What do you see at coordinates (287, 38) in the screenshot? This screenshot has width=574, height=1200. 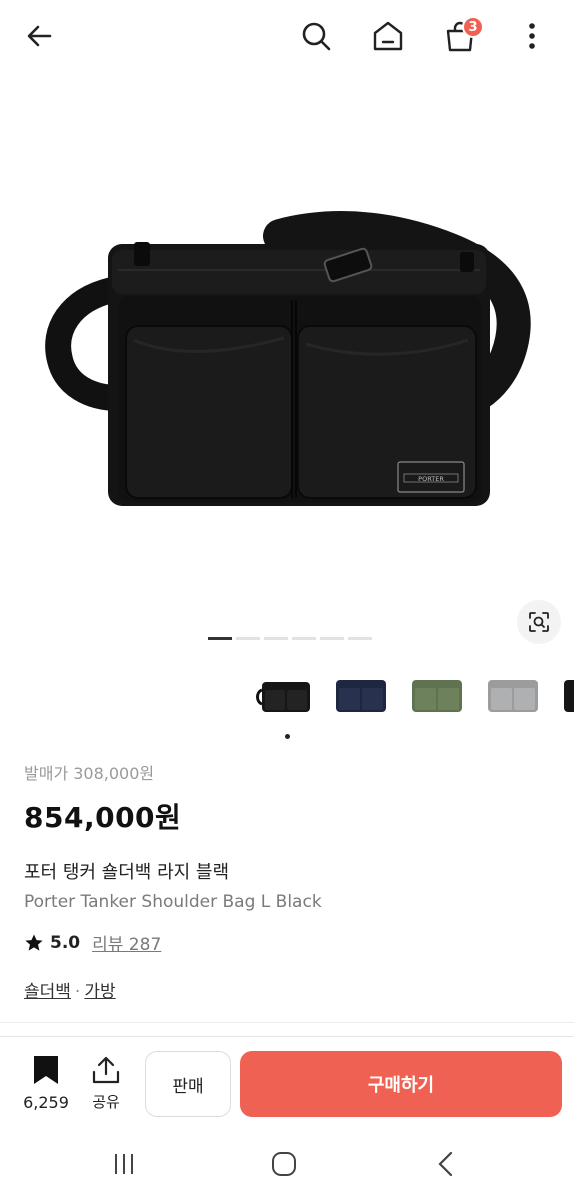 I see `top-app-bar: 3` at bounding box center [287, 38].